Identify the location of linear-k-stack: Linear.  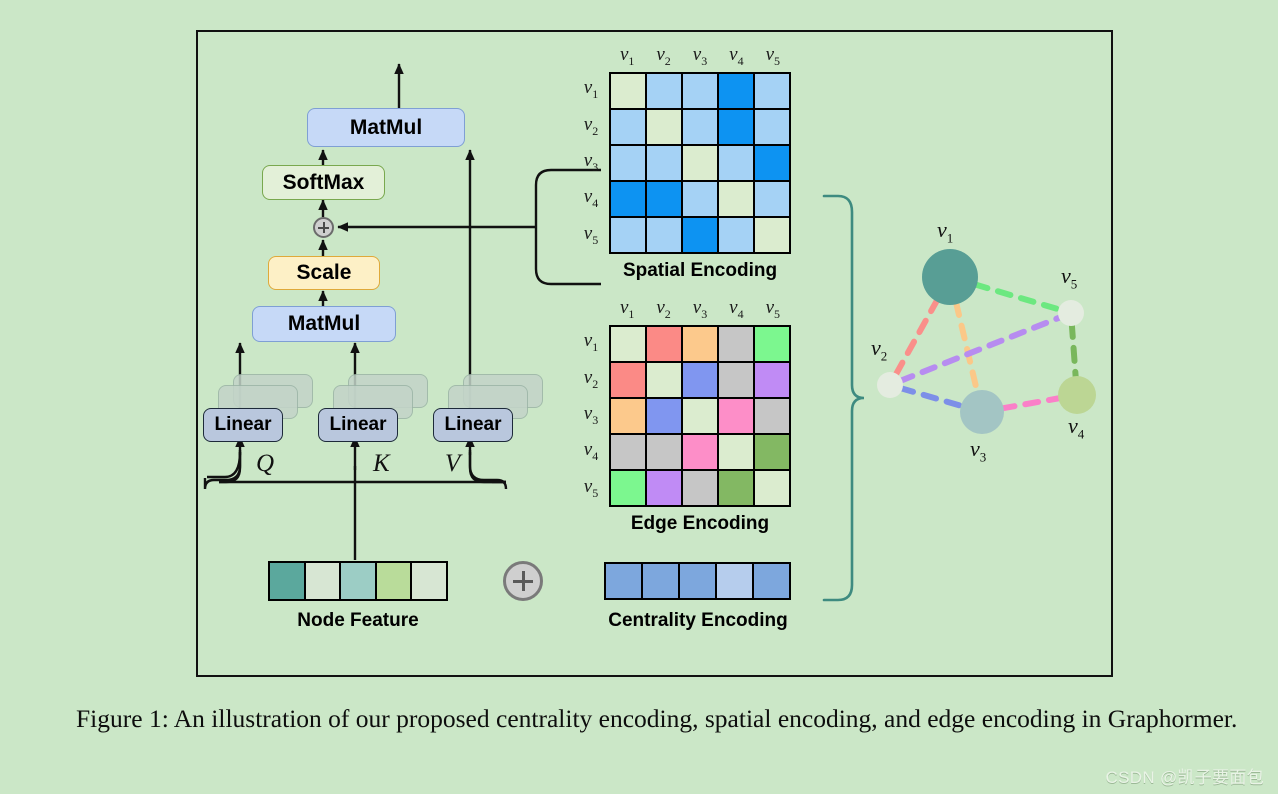
(373, 413).